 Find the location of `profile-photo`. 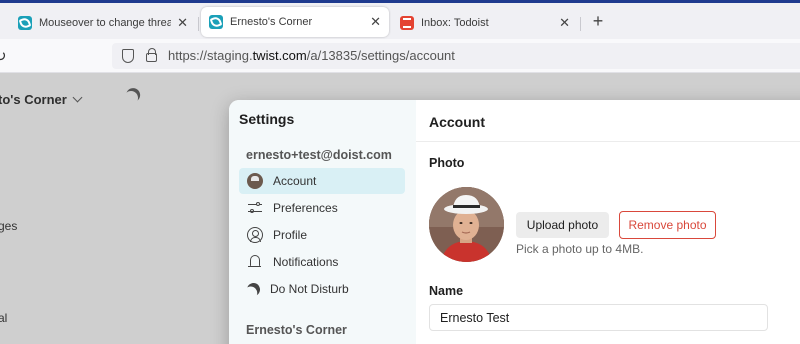

profile-photo is located at coordinates (466, 224).